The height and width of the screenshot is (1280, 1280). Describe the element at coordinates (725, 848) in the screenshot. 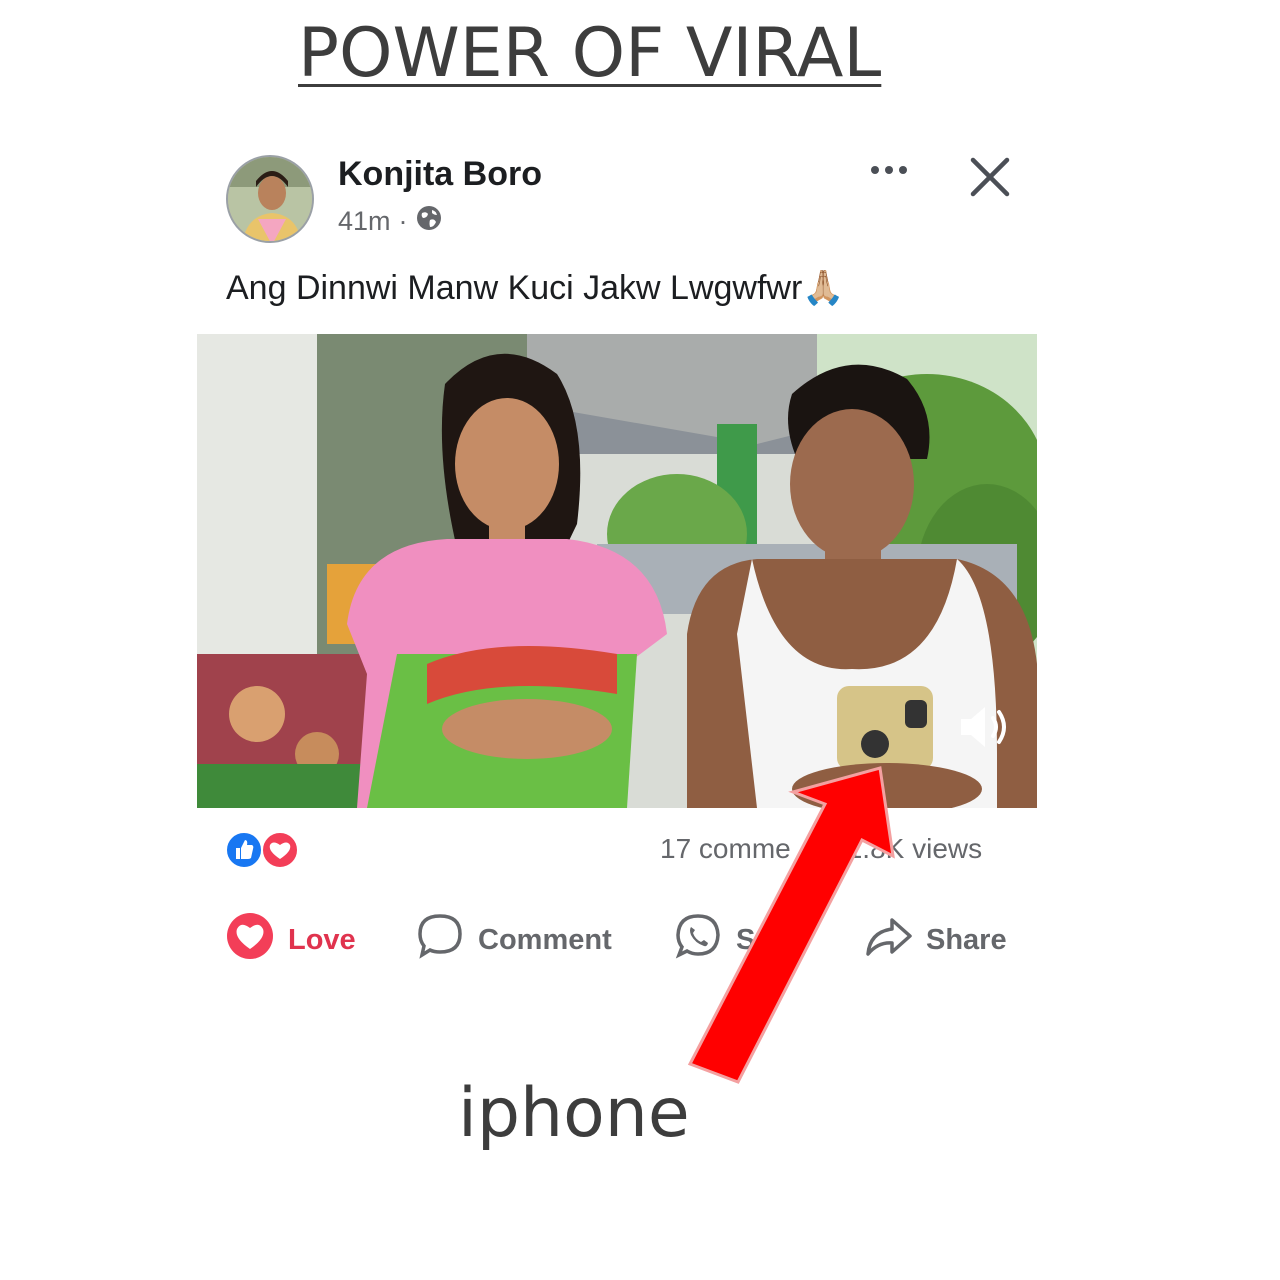

I see `comment-count: 17 comme` at that location.